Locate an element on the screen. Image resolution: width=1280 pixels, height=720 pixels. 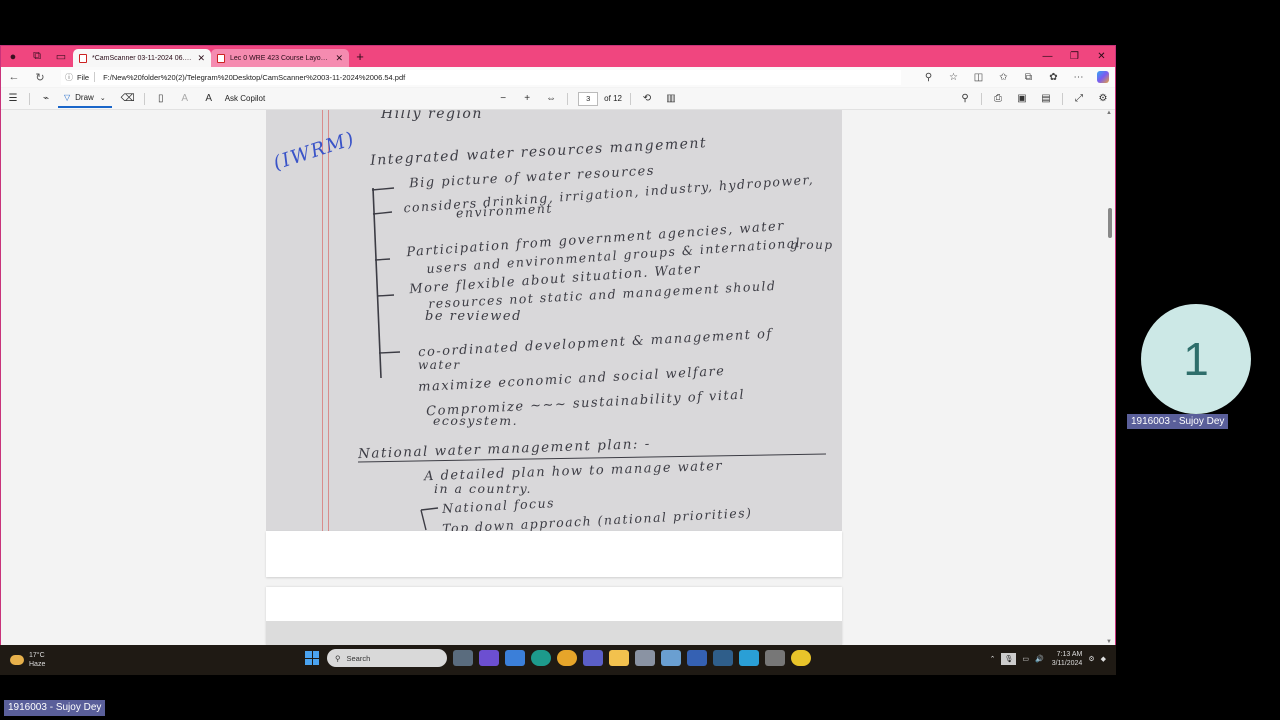
page-number-input: 3 is located at coordinates (588, 98).